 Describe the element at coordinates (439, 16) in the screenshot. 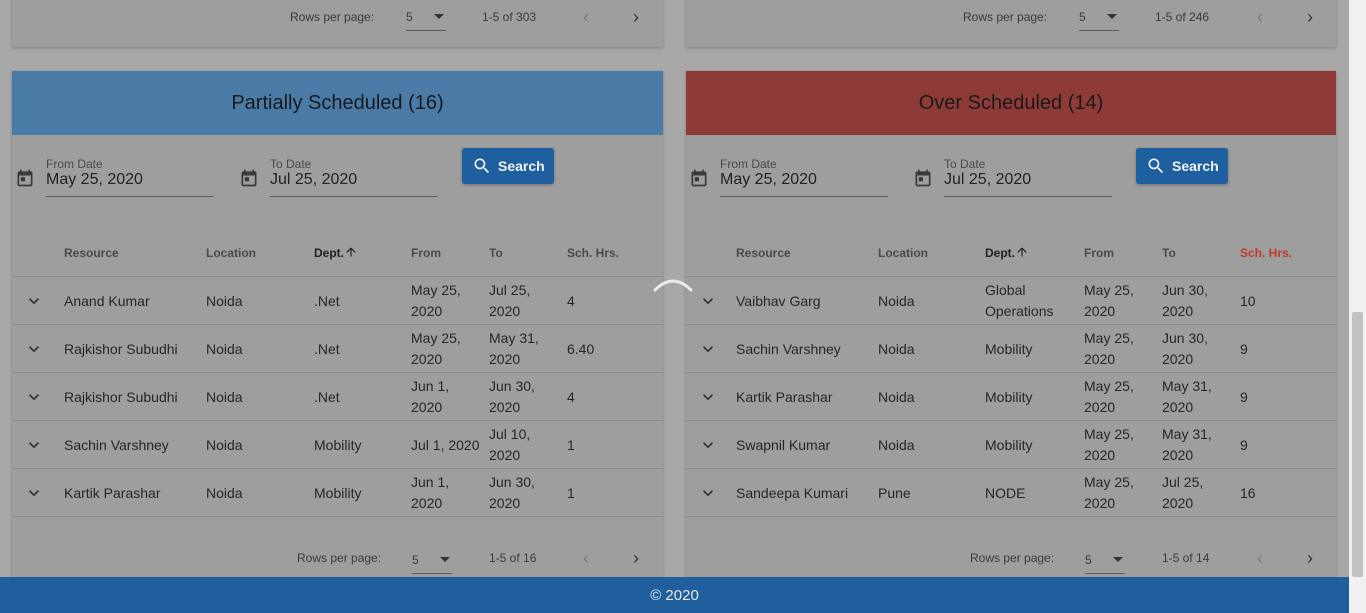

I see `dropdown-caret-icon` at that location.